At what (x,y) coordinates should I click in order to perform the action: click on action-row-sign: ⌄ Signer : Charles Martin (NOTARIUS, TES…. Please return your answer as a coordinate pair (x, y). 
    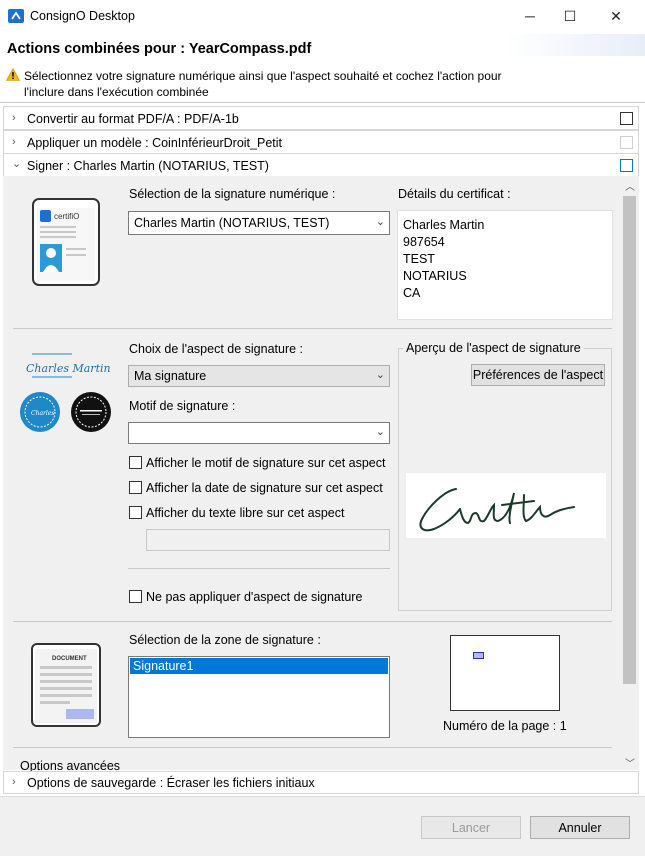
    Looking at the image, I should click on (321, 165).